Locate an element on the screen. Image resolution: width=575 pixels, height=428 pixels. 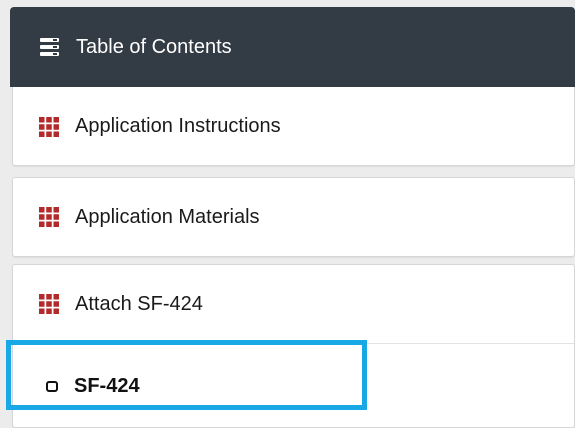
toc-subitem-label: SF-424 is located at coordinates (107, 385).